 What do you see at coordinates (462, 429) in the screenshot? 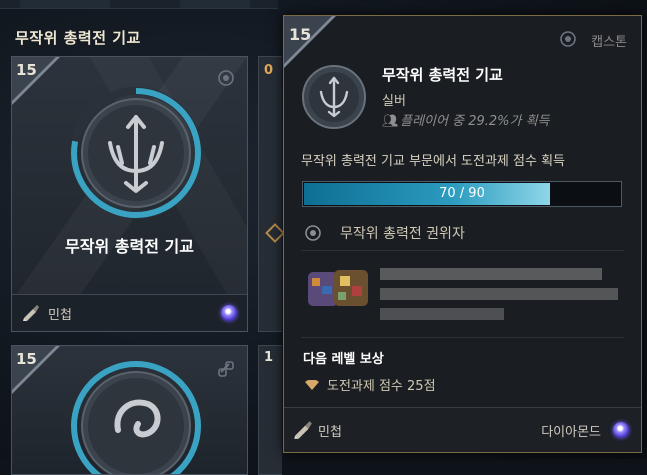
I see `tooltip-footer: 민첩 다이아몬드` at bounding box center [462, 429].